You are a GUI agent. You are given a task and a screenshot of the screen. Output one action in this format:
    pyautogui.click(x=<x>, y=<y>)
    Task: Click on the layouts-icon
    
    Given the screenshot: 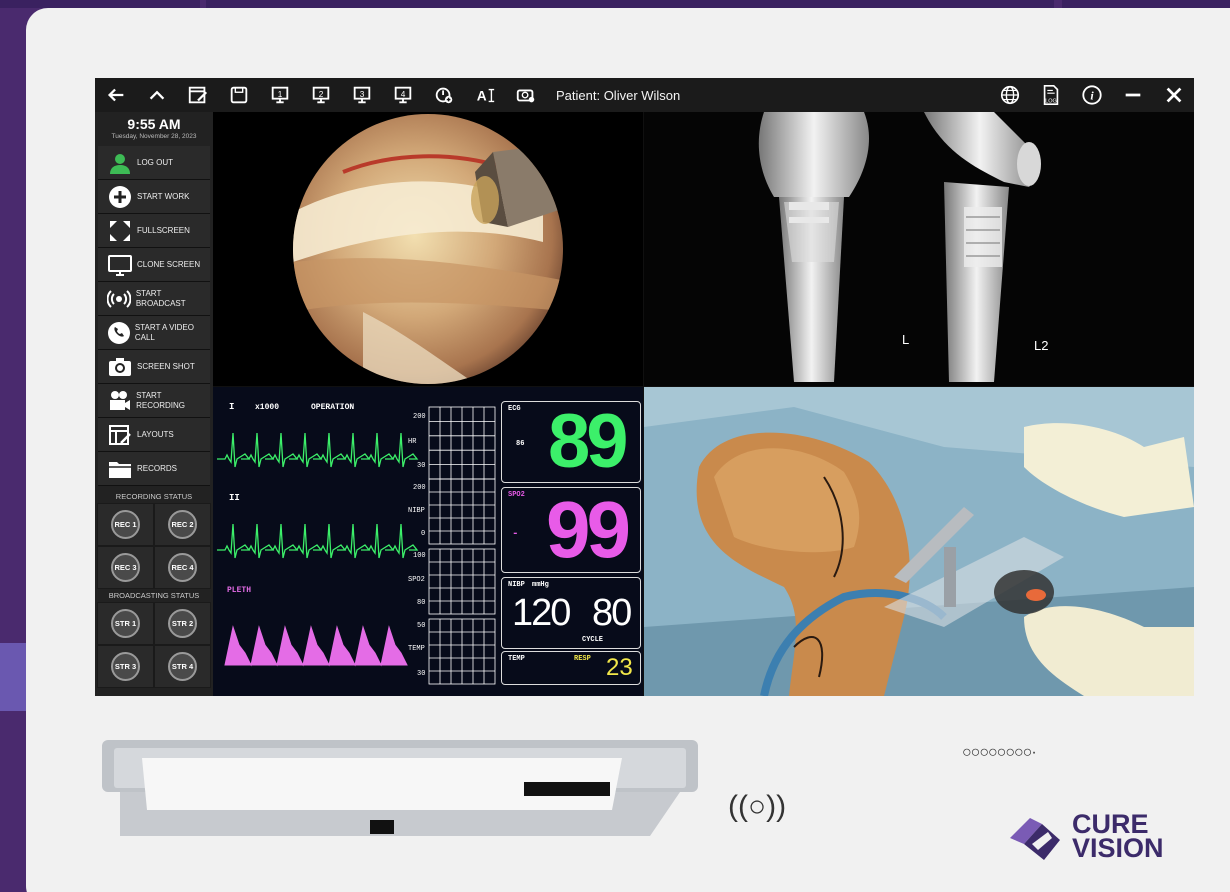 What is the action you would take?
    pyautogui.click(x=120, y=435)
    